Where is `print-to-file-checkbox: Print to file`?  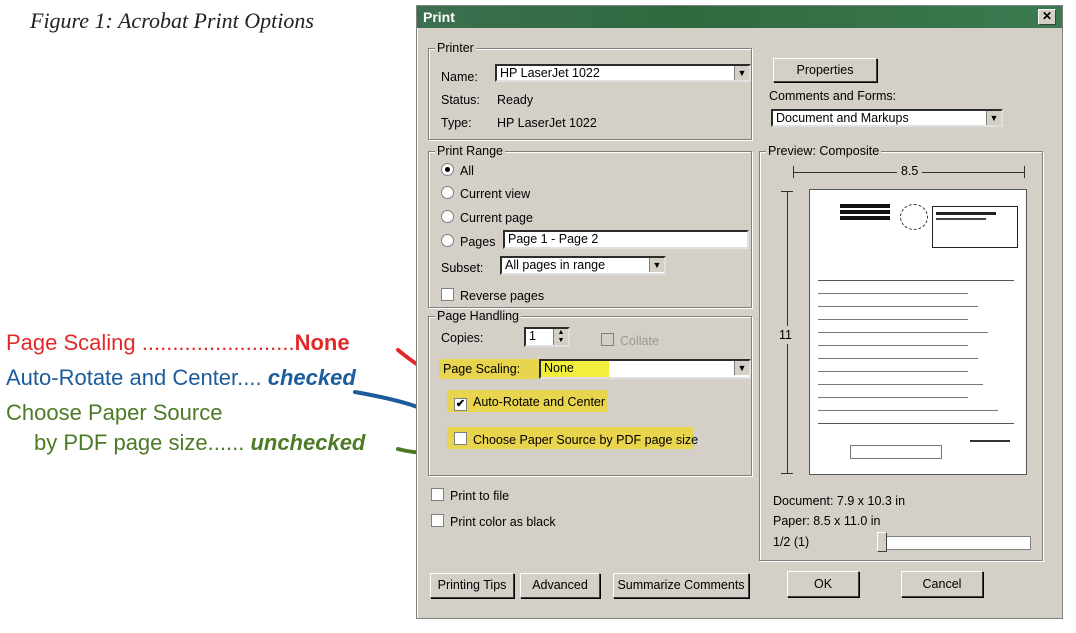 print-to-file-checkbox: Print to file is located at coordinates (470, 495).